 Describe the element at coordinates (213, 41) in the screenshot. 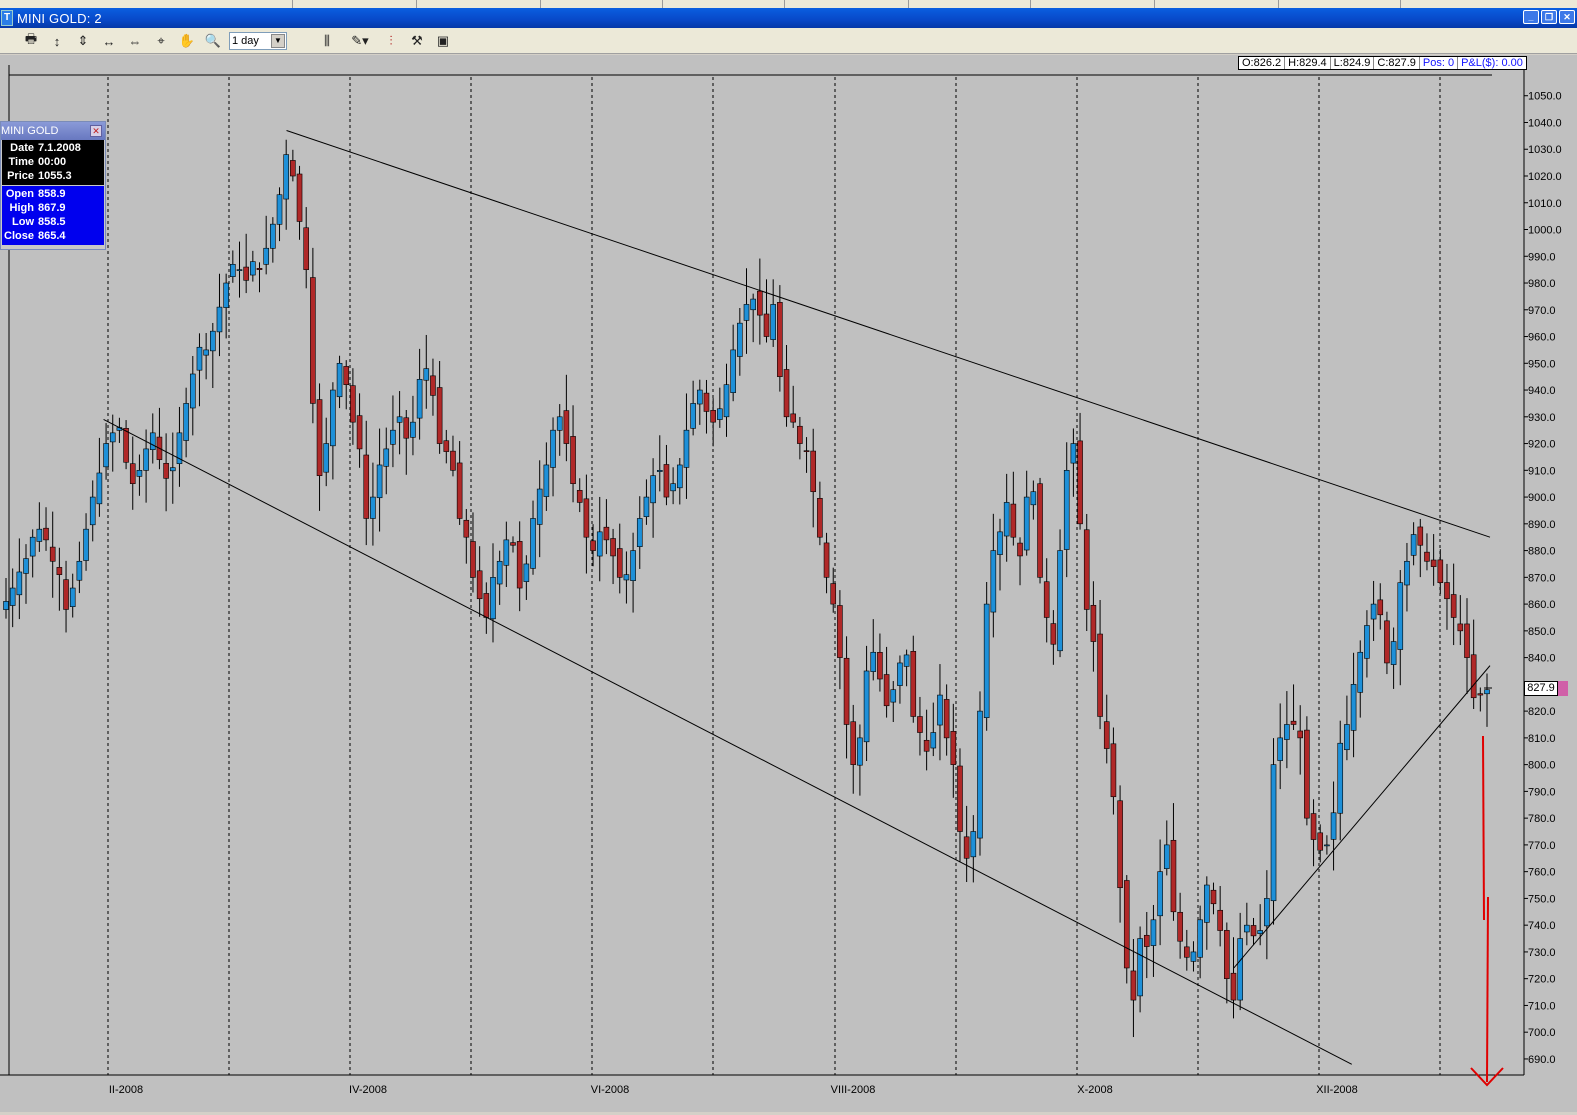

I see `magnifier-icon: 🔍` at that location.